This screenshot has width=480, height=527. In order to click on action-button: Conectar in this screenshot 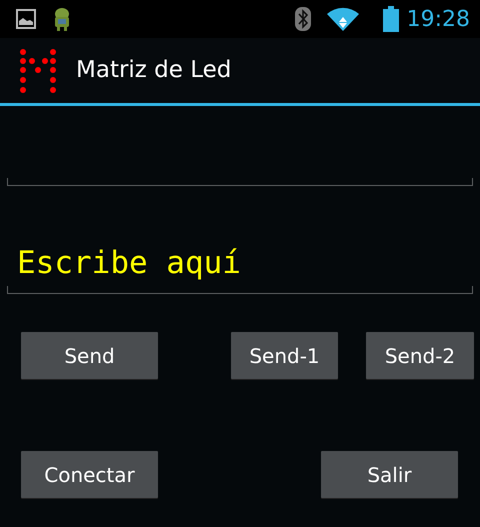, I will do `click(89, 474)`.